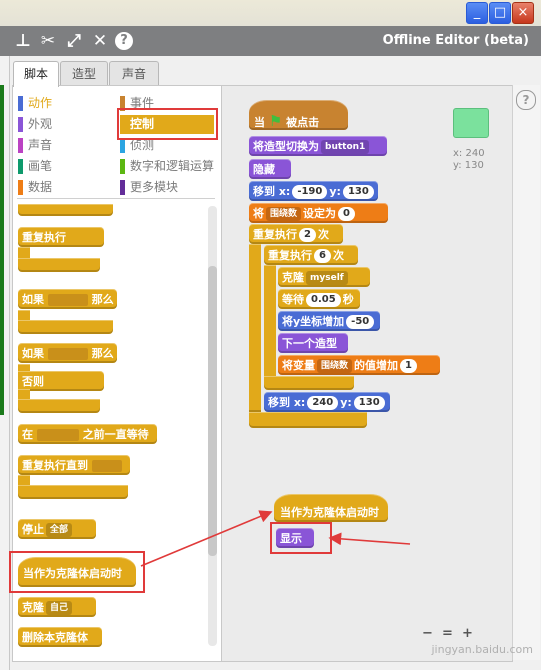  Describe the element at coordinates (275, 538) in the screenshot. I see `annotation-arrows` at that location.